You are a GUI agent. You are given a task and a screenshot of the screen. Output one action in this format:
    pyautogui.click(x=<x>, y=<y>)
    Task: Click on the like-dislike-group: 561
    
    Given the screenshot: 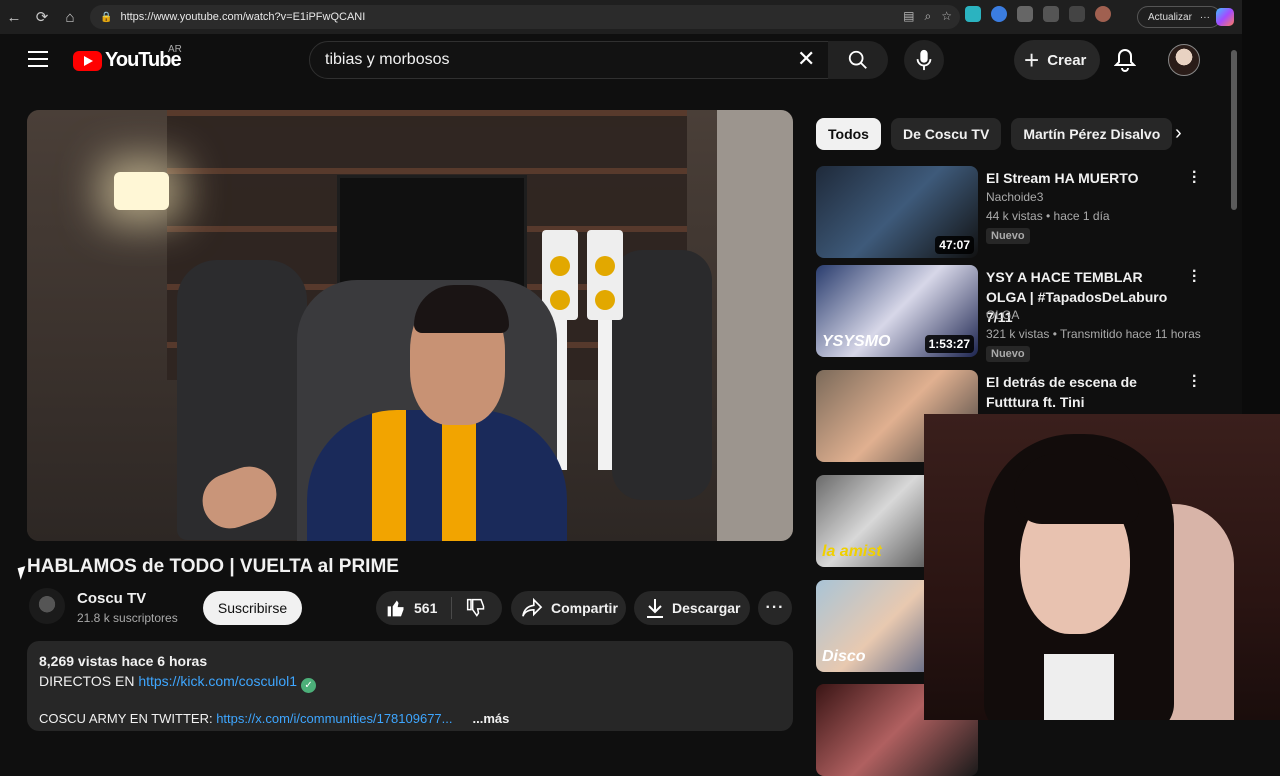 What is the action you would take?
    pyautogui.click(x=439, y=608)
    